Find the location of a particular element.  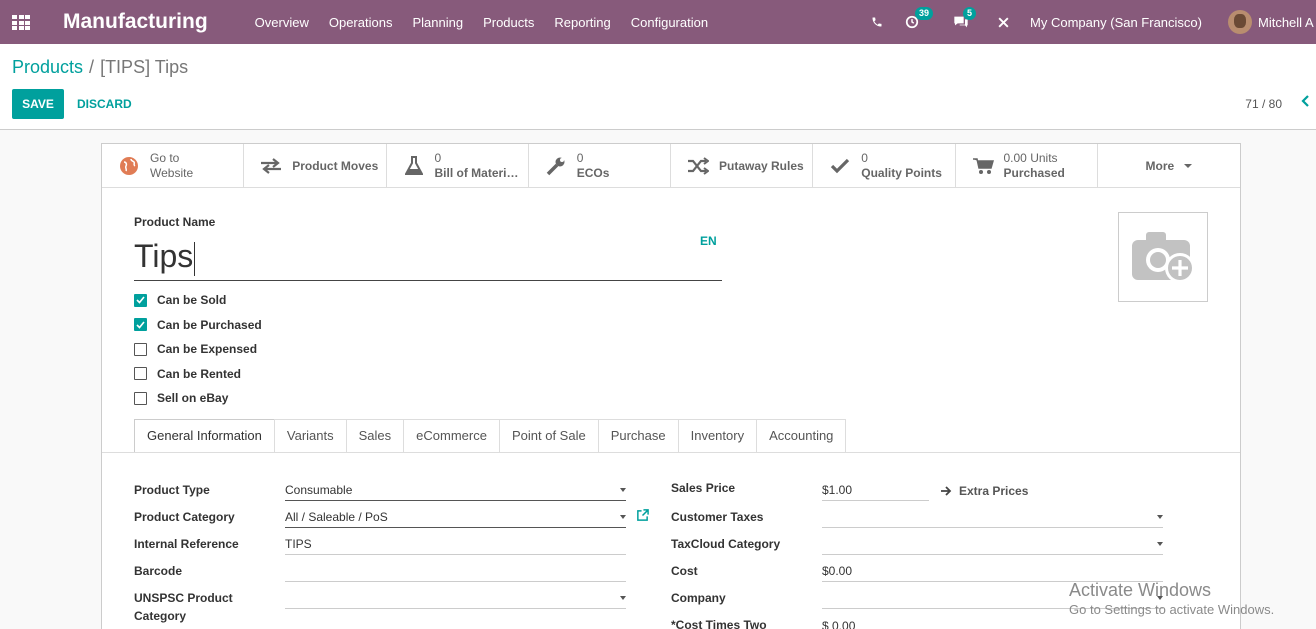

can-be-rented-label: Can be Rented is located at coordinates (199, 373).